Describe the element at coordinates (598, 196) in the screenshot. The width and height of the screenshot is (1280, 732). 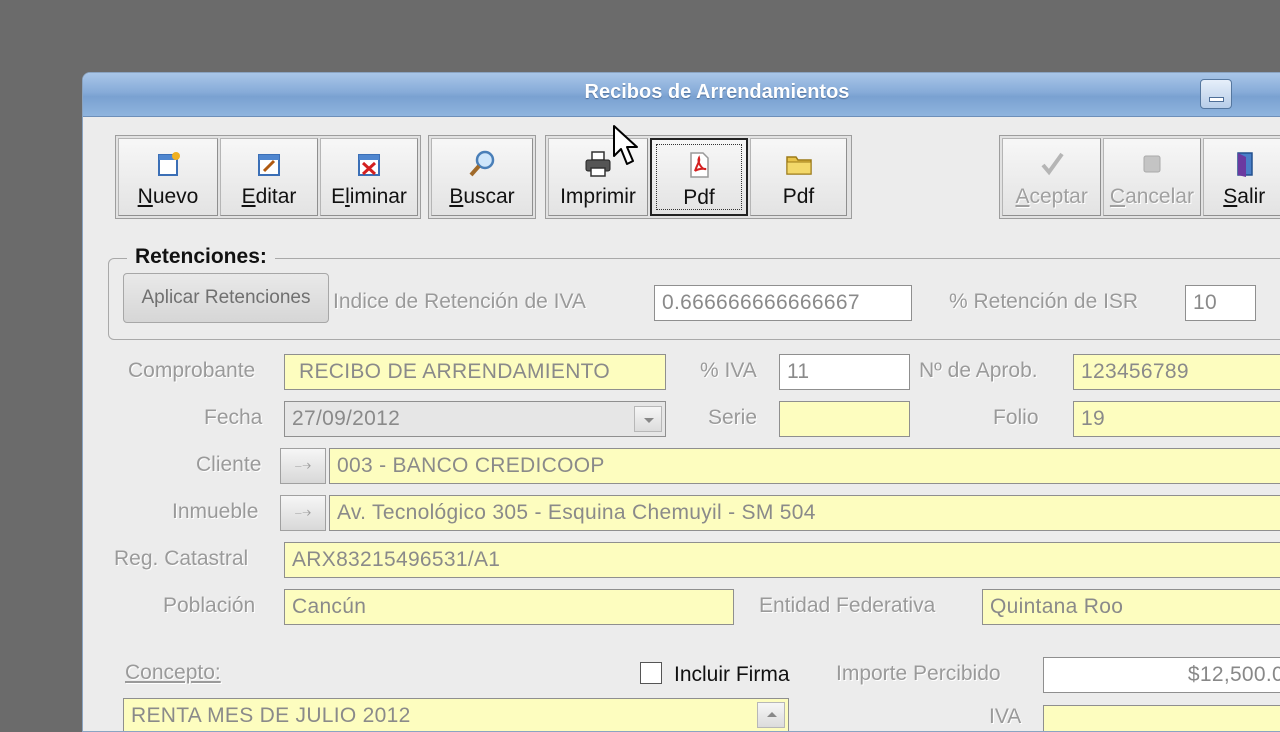
I see `imprimir-label: Imprimir` at that location.